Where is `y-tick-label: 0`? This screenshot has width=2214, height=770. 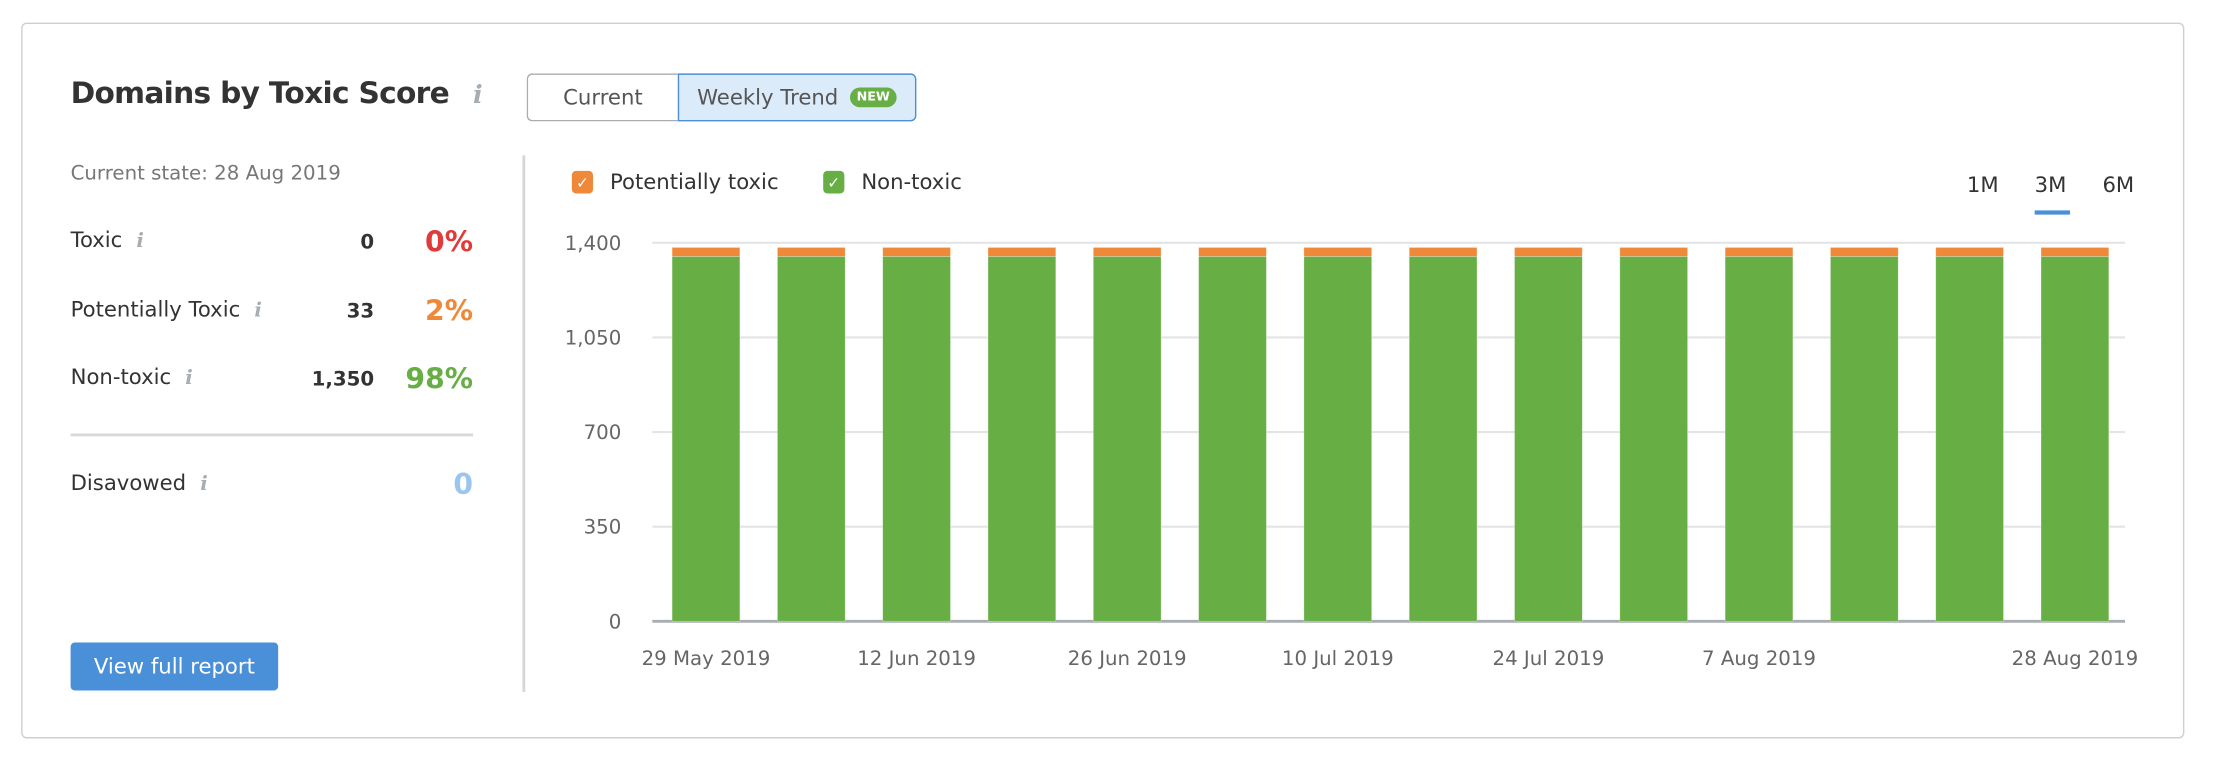 y-tick-label: 0 is located at coordinates (615, 621).